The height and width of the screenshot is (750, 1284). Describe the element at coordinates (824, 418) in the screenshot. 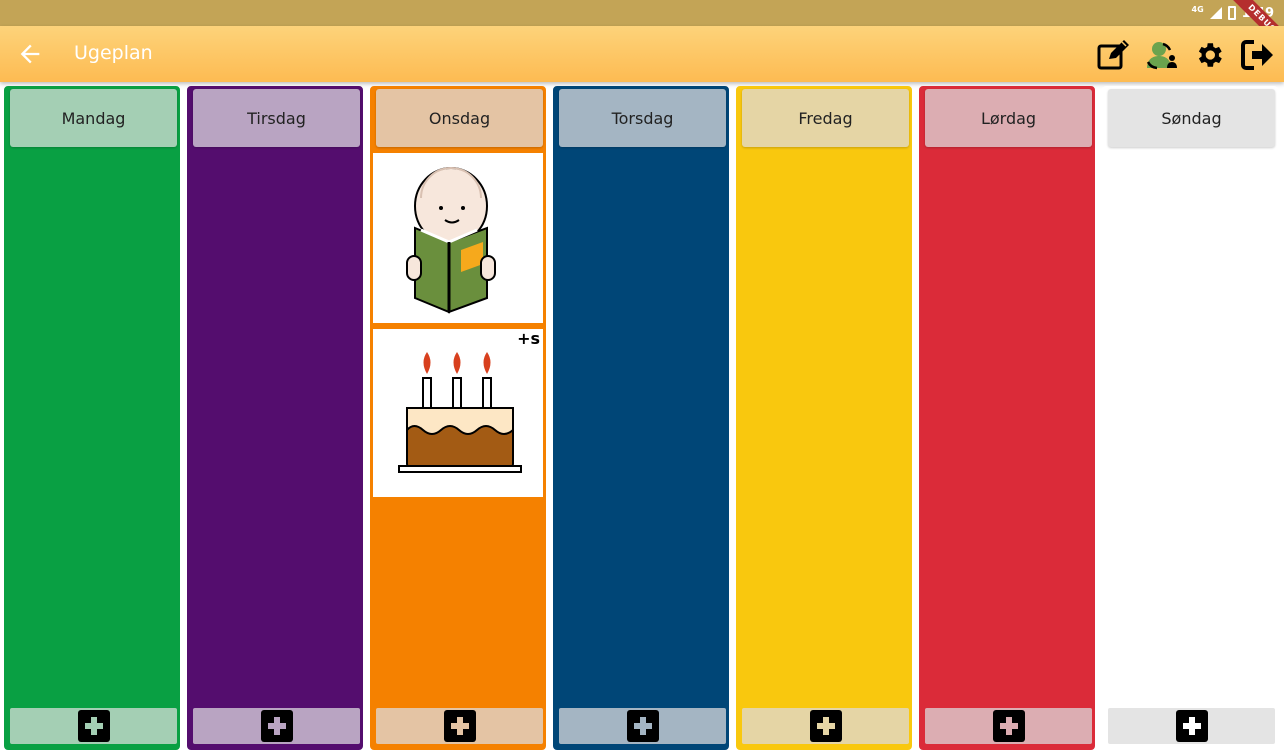

I see `day-column-fredag: Fredag` at that location.